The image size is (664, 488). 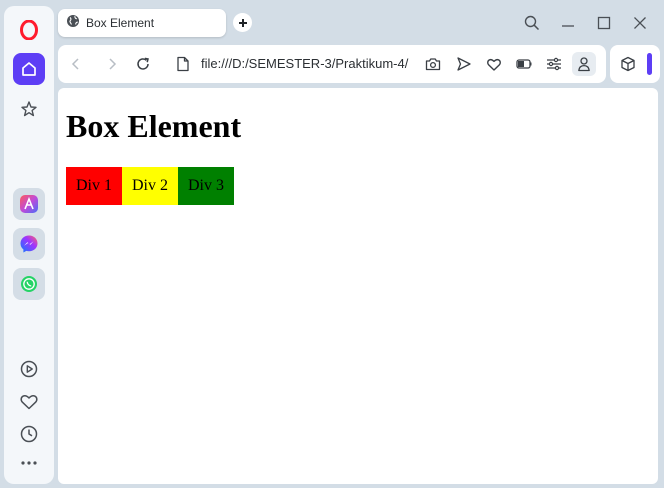 I want to click on minimize-button, so click(x=568, y=23).